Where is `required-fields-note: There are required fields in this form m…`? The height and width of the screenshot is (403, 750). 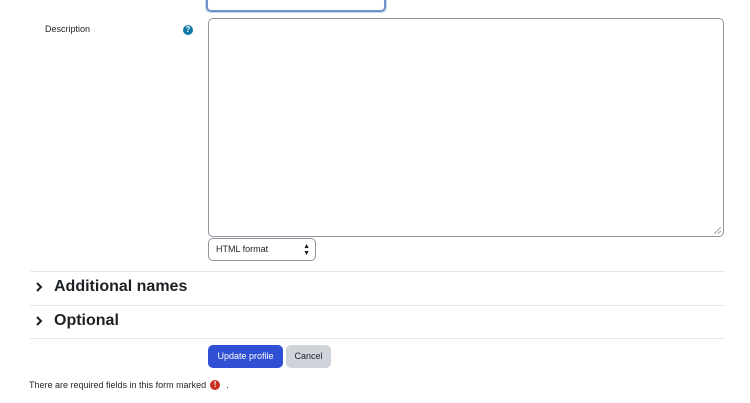
required-fields-note: There are required fields in this form m… is located at coordinates (129, 385).